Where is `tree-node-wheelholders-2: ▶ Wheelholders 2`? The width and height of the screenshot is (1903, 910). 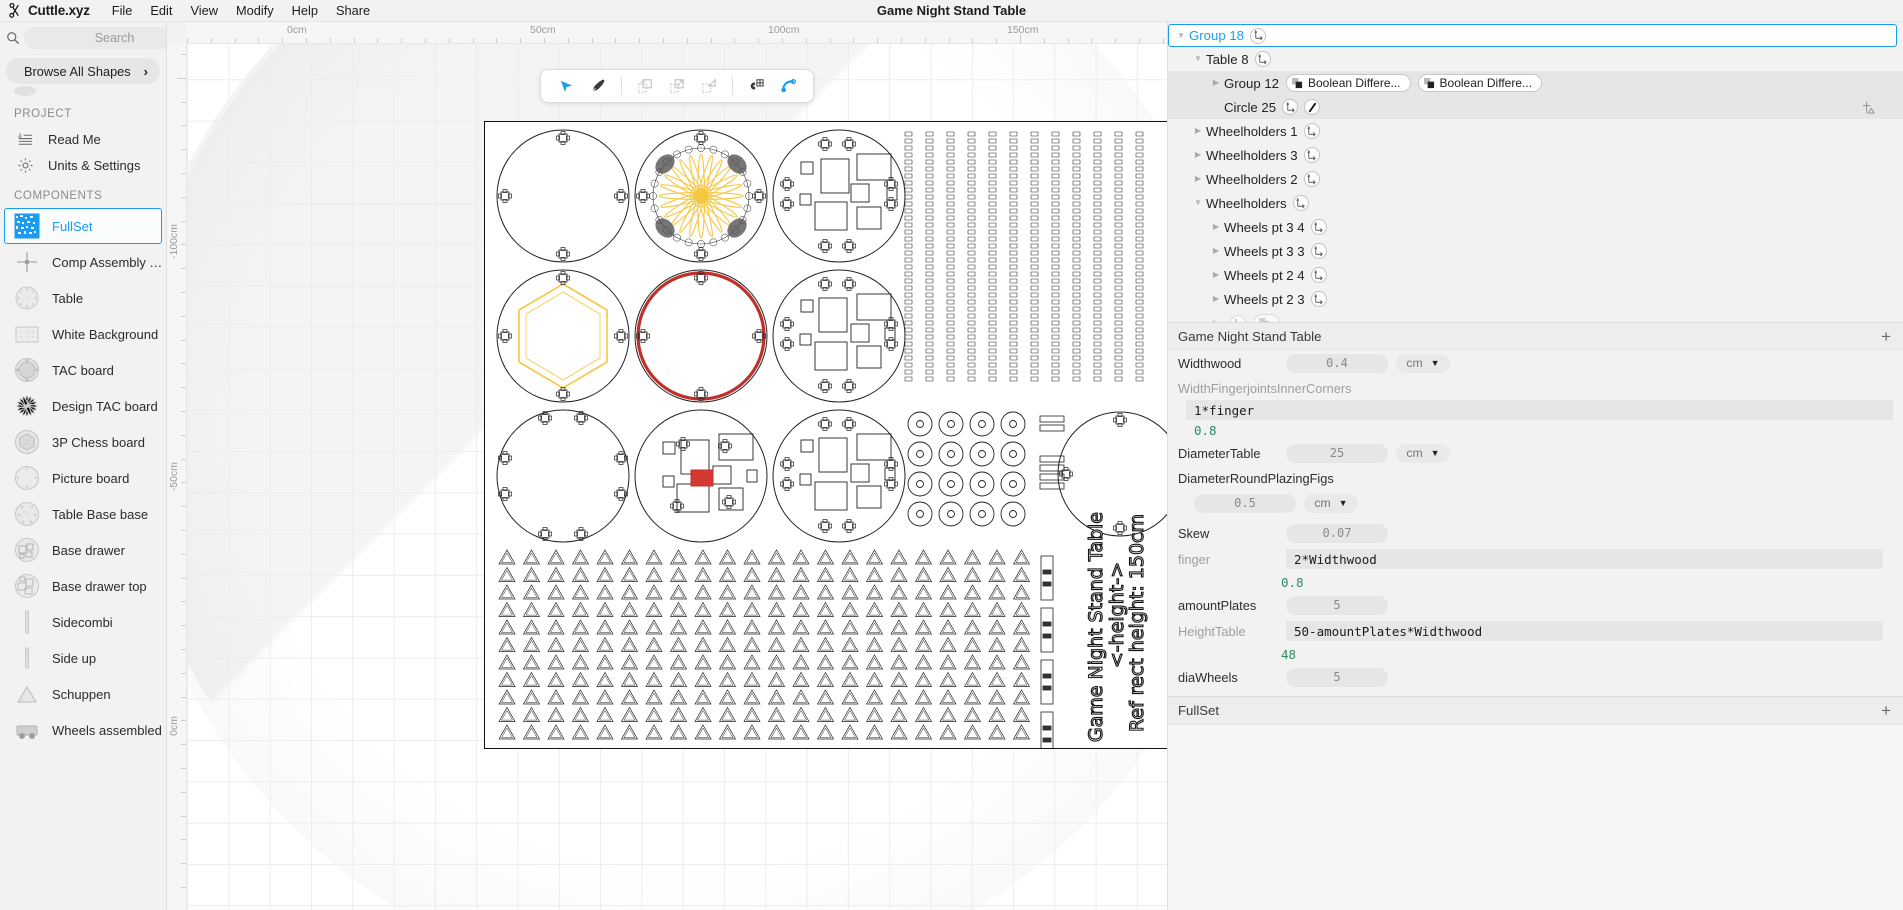
tree-node-wheelholders-2: ▶ Wheelholders 2 is located at coordinates (1535, 179).